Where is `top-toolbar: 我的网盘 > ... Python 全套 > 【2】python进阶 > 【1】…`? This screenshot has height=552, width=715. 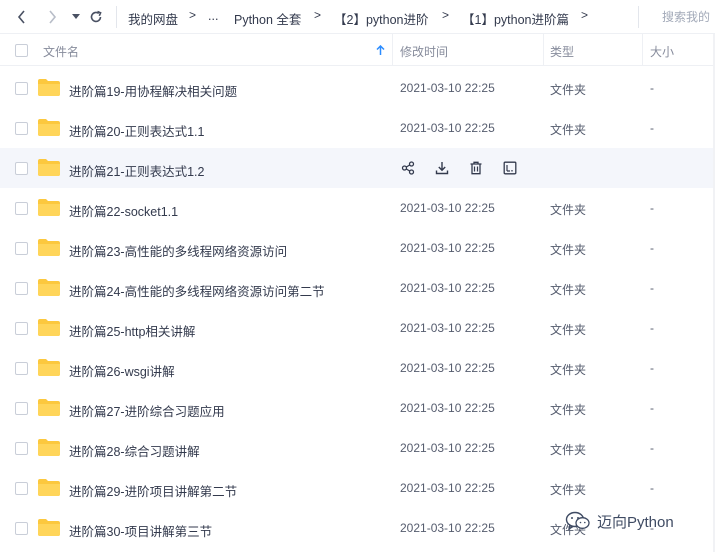 top-toolbar: 我的网盘 > ... Python 全套 > 【2】python进阶 > 【1】… is located at coordinates (357, 17).